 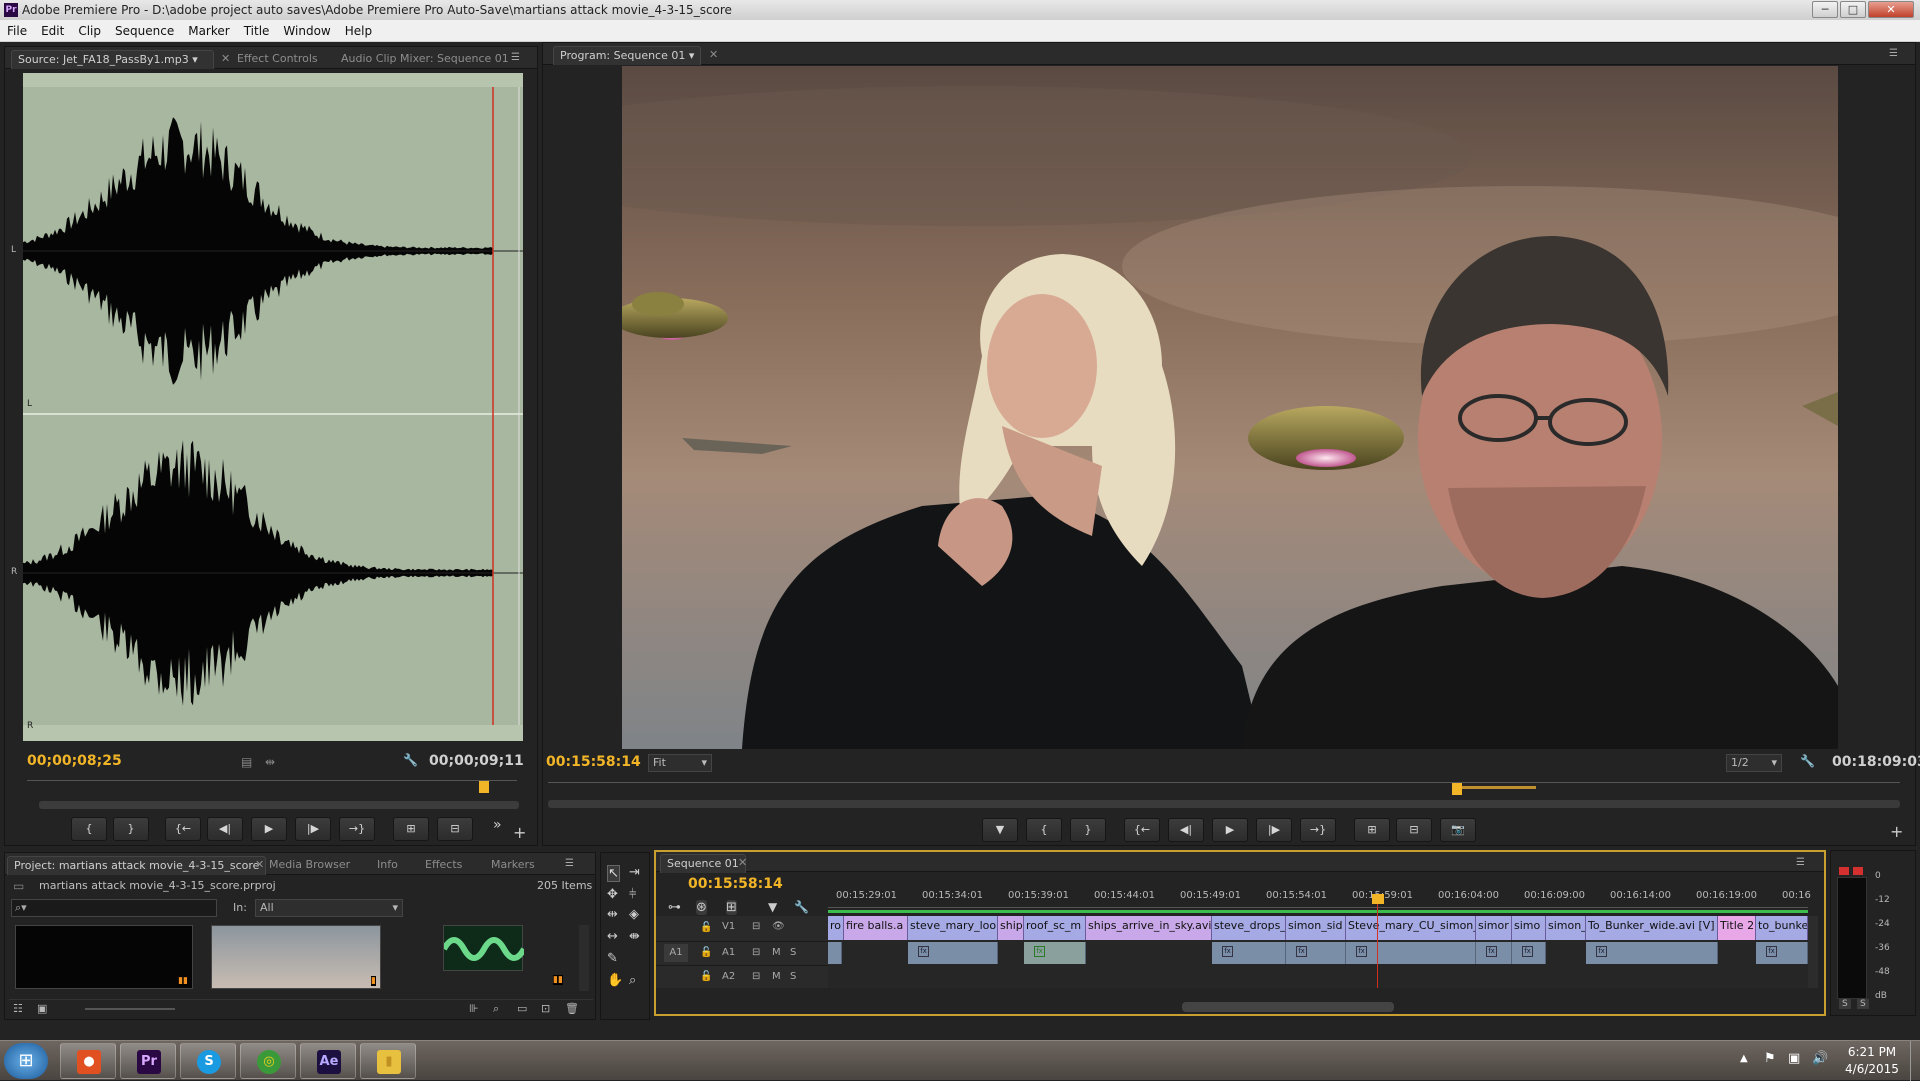 What do you see at coordinates (455, 829) in the screenshot?
I see `overwrite-button: ⊟` at bounding box center [455, 829].